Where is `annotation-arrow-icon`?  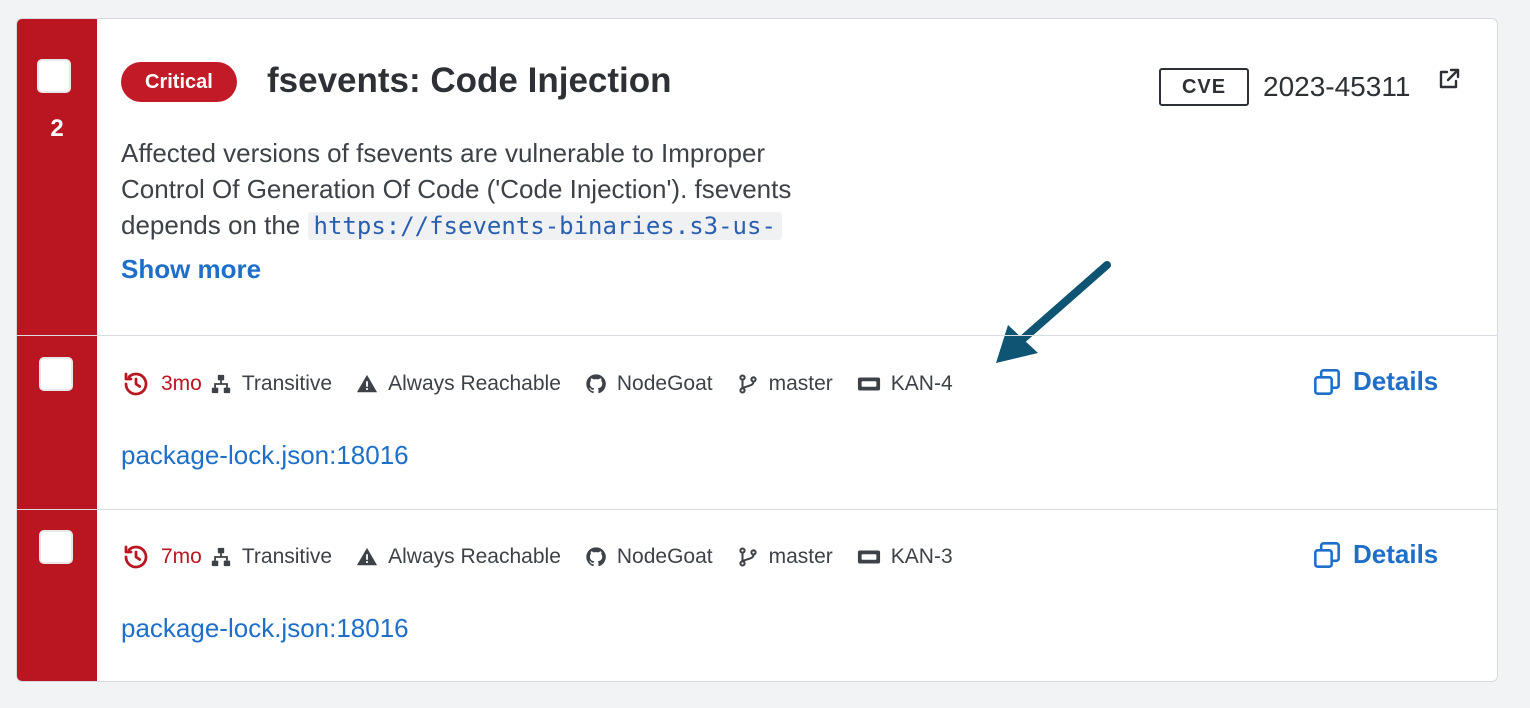 annotation-arrow-icon is located at coordinates (1053, 312).